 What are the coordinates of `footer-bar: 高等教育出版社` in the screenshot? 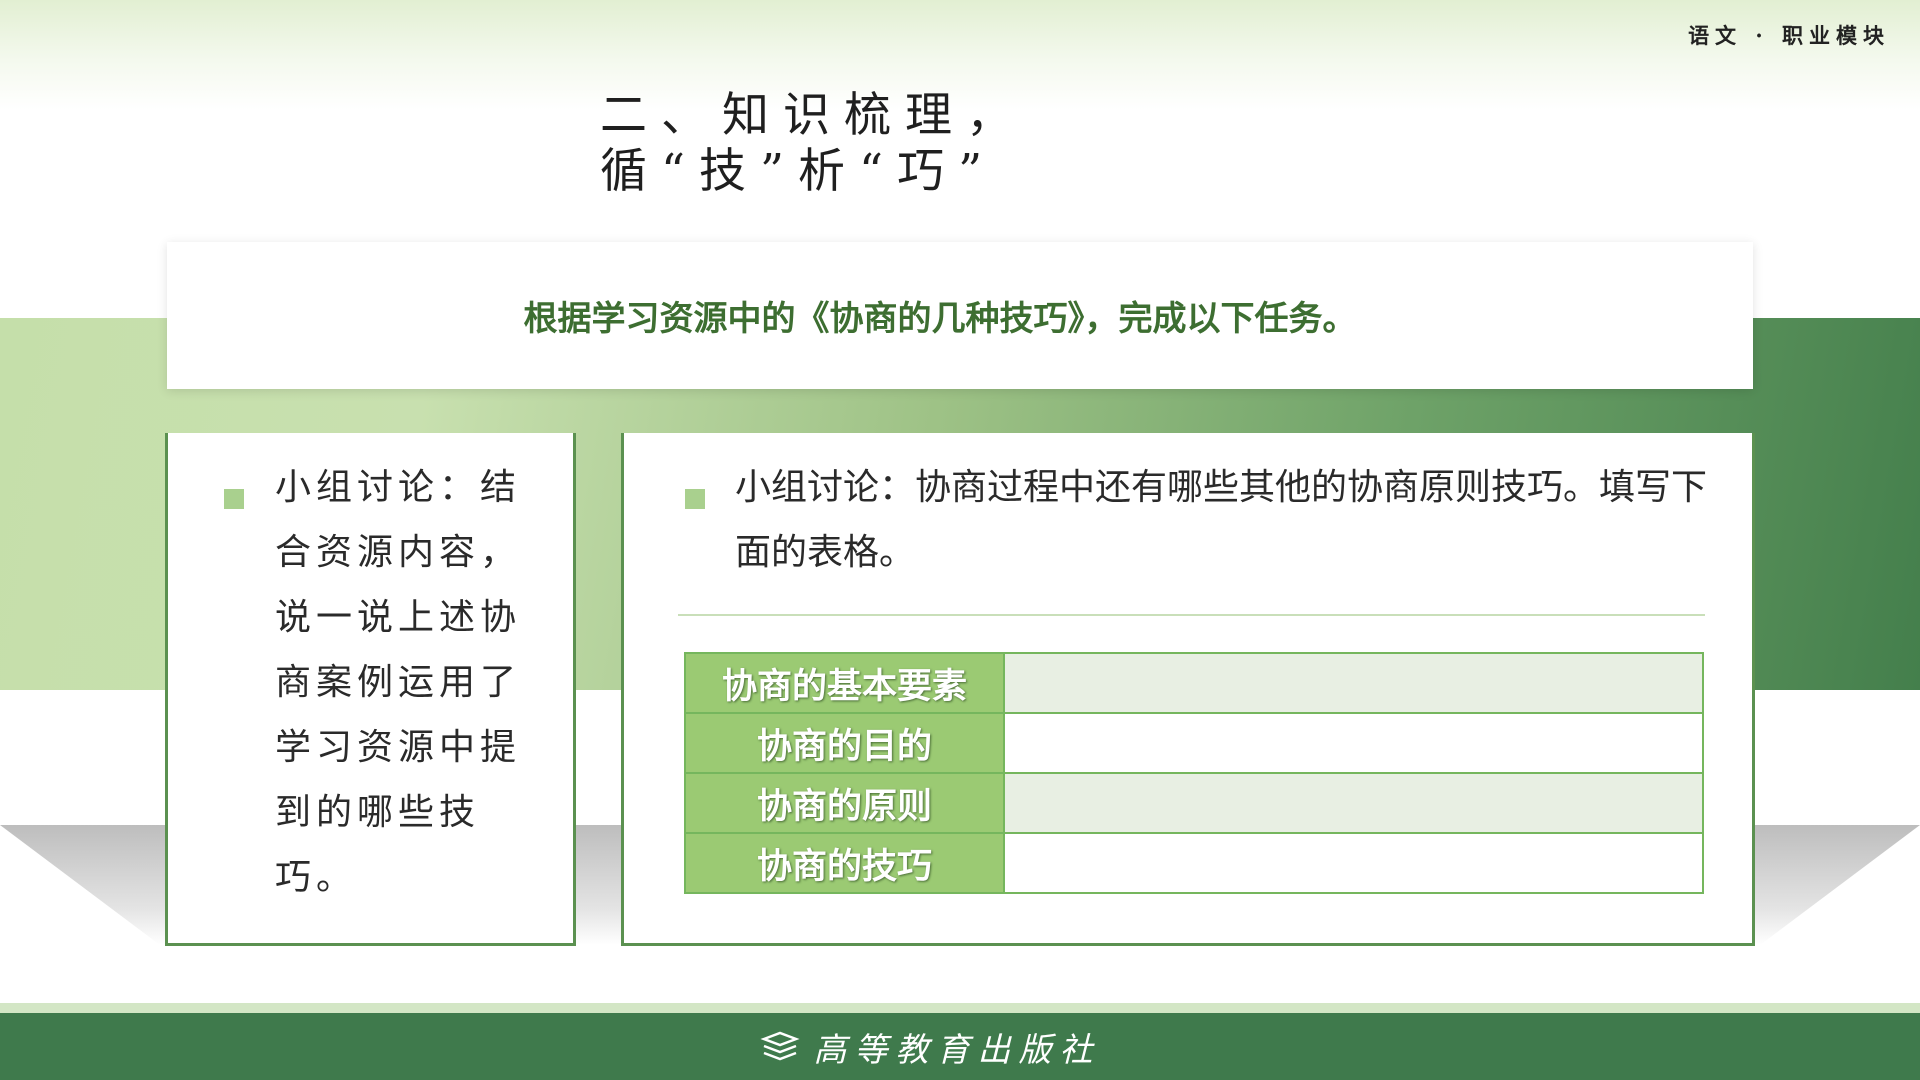 It's located at (960, 1046).